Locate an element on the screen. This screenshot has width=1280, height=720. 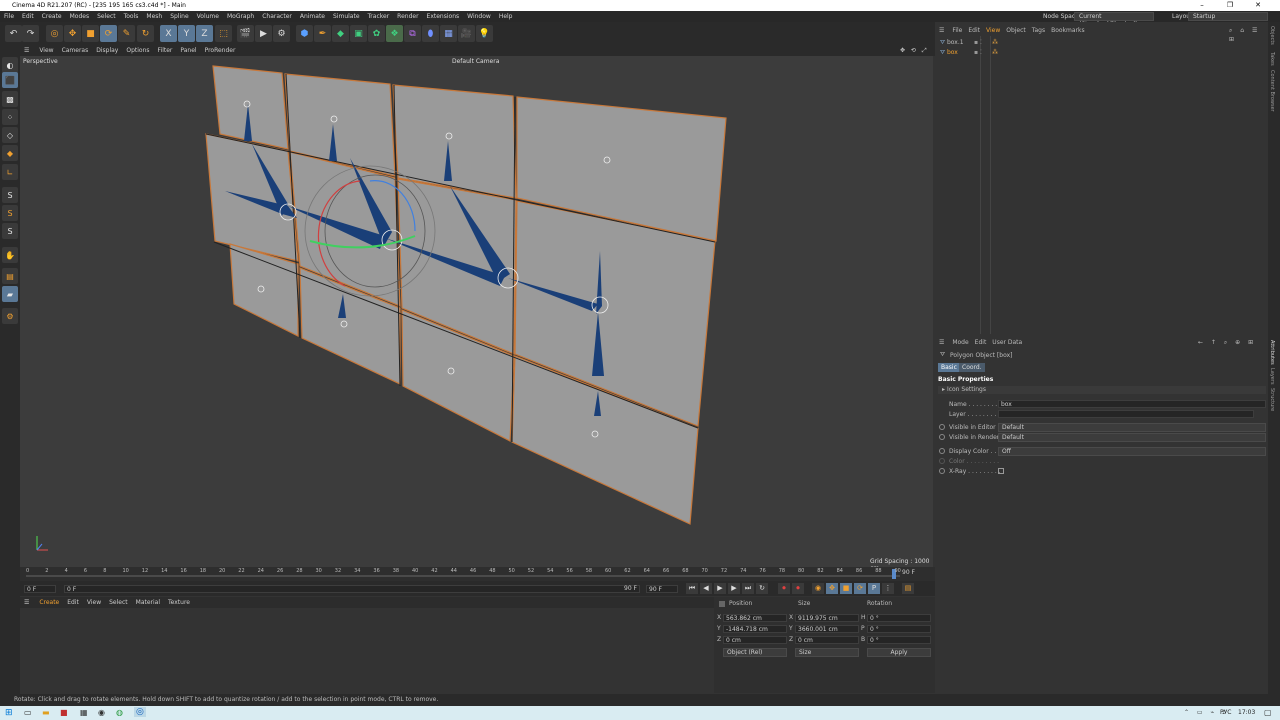
cloner-icon: ✿ is located at coordinates (376, 33).